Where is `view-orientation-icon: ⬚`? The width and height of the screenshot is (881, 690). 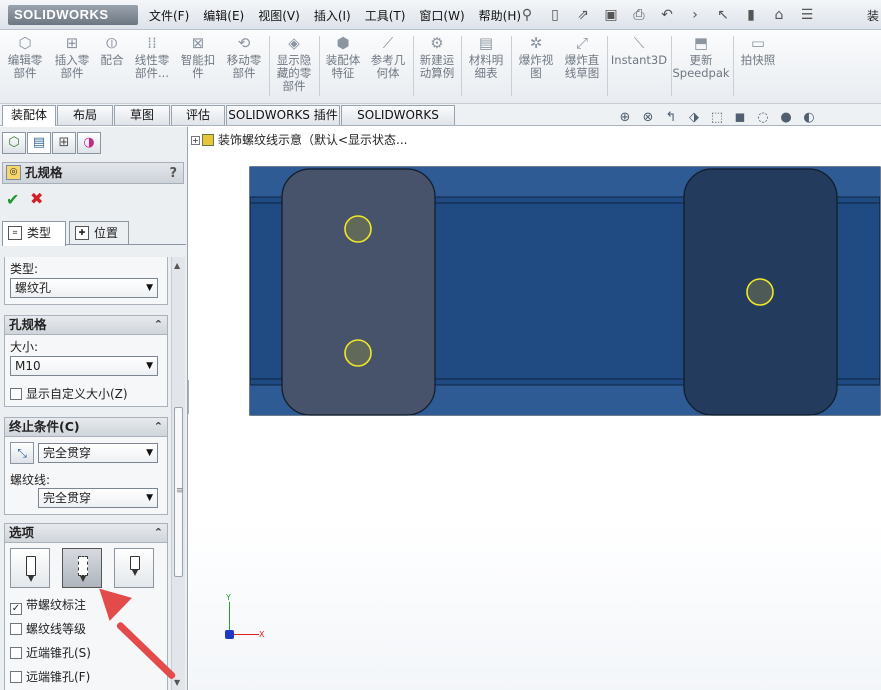 view-orientation-icon: ⬚ is located at coordinates (717, 118).